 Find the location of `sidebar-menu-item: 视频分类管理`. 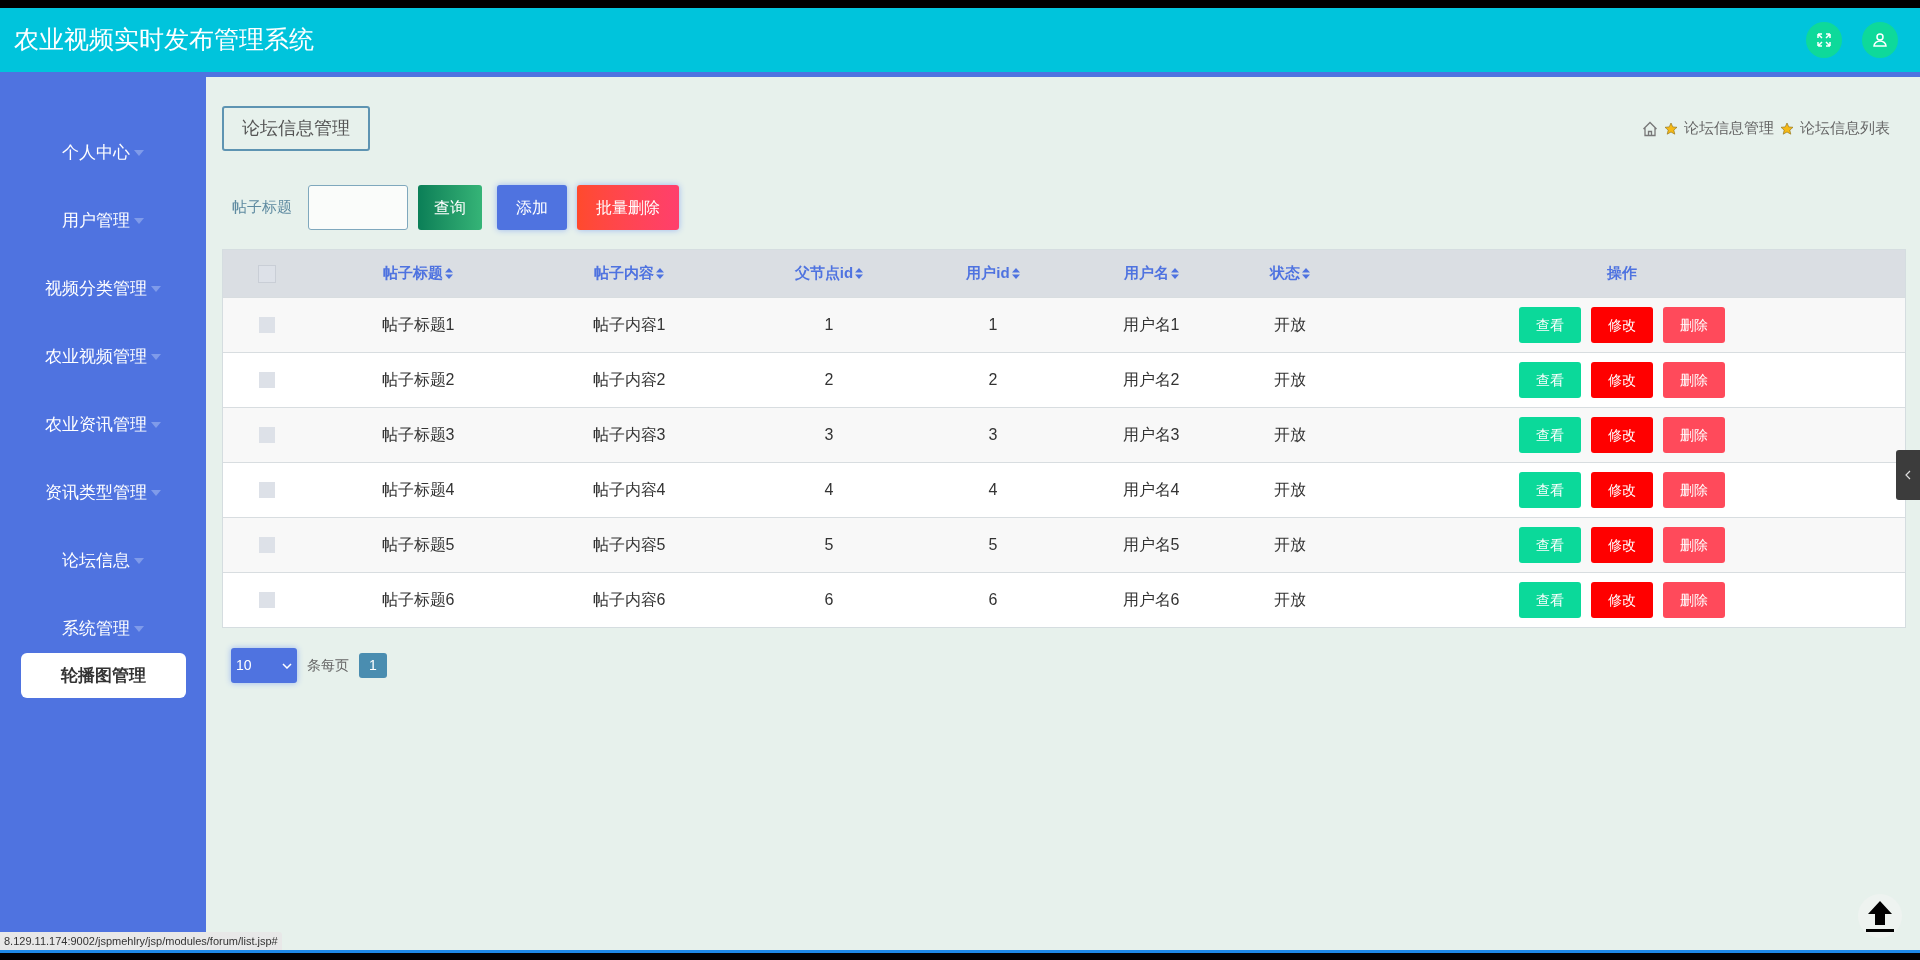

sidebar-menu-item: 视频分类管理 is located at coordinates (103, 289).